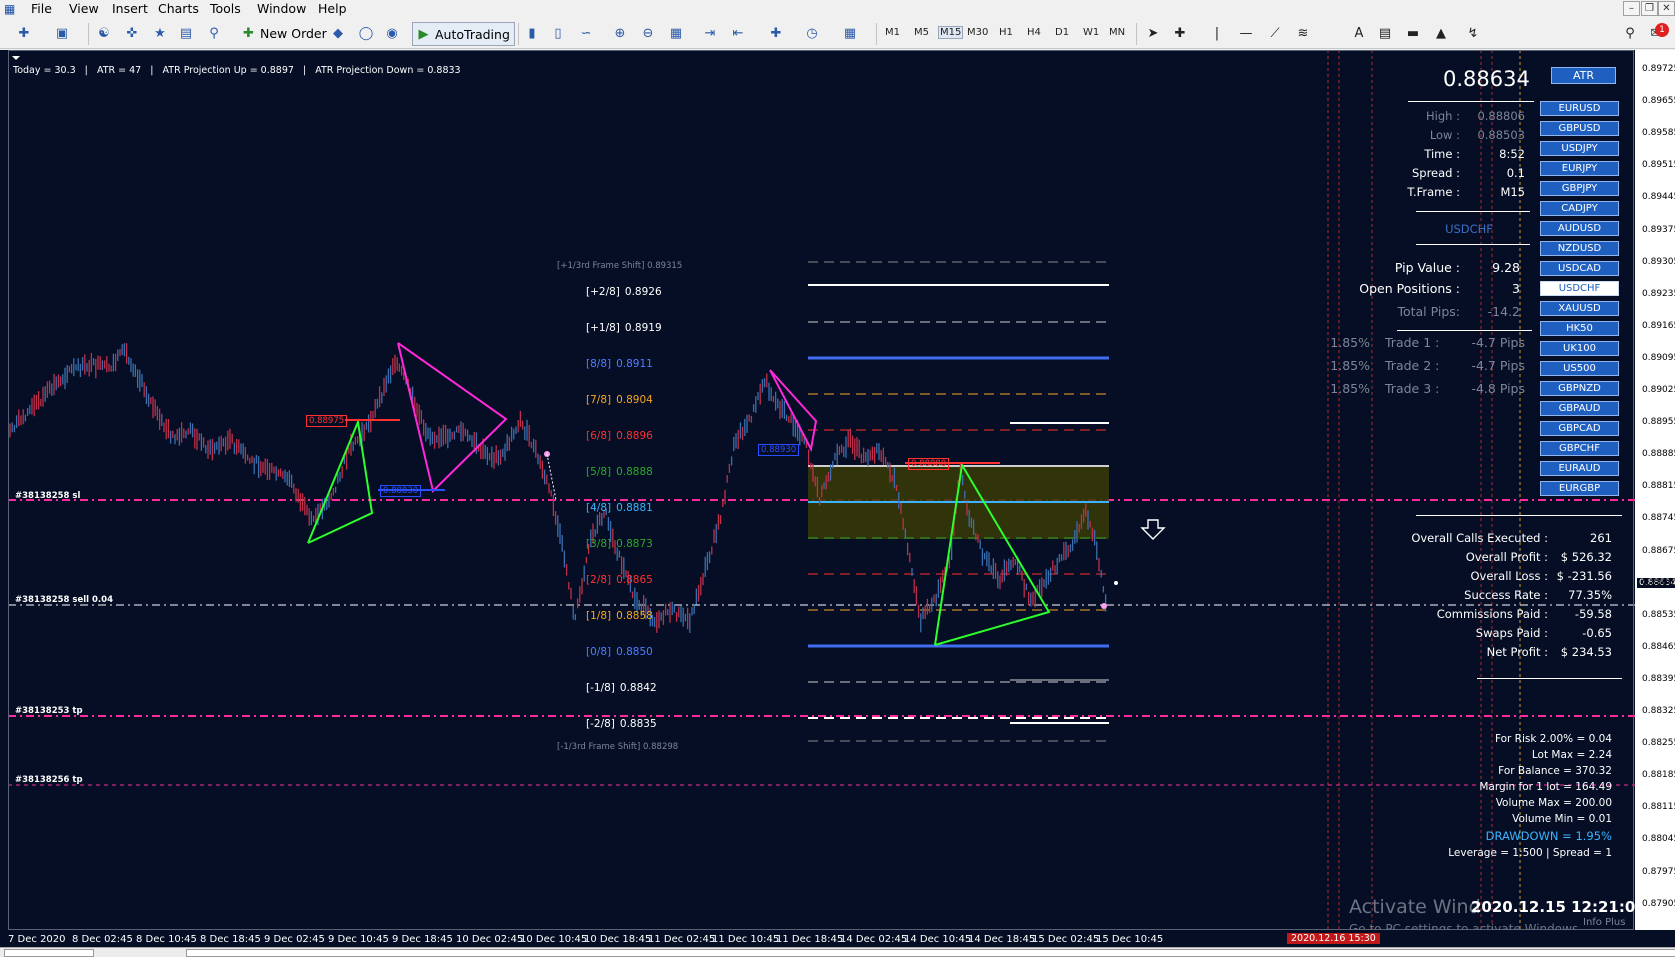  I want to click on timeframe-m5: M5, so click(921, 32).